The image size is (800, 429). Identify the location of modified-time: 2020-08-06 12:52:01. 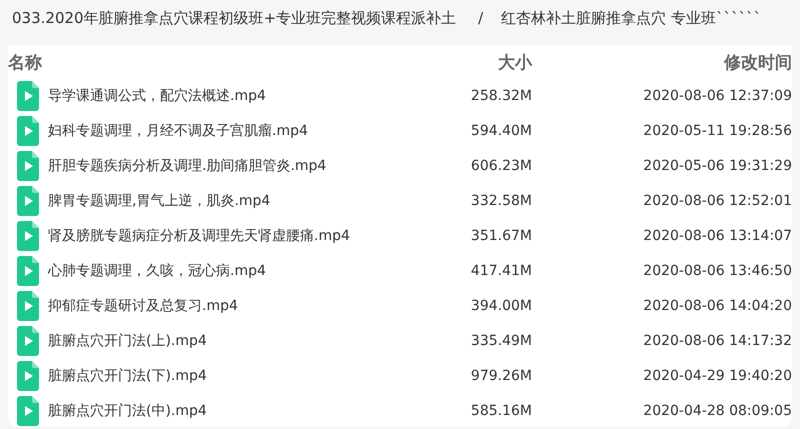
(717, 200).